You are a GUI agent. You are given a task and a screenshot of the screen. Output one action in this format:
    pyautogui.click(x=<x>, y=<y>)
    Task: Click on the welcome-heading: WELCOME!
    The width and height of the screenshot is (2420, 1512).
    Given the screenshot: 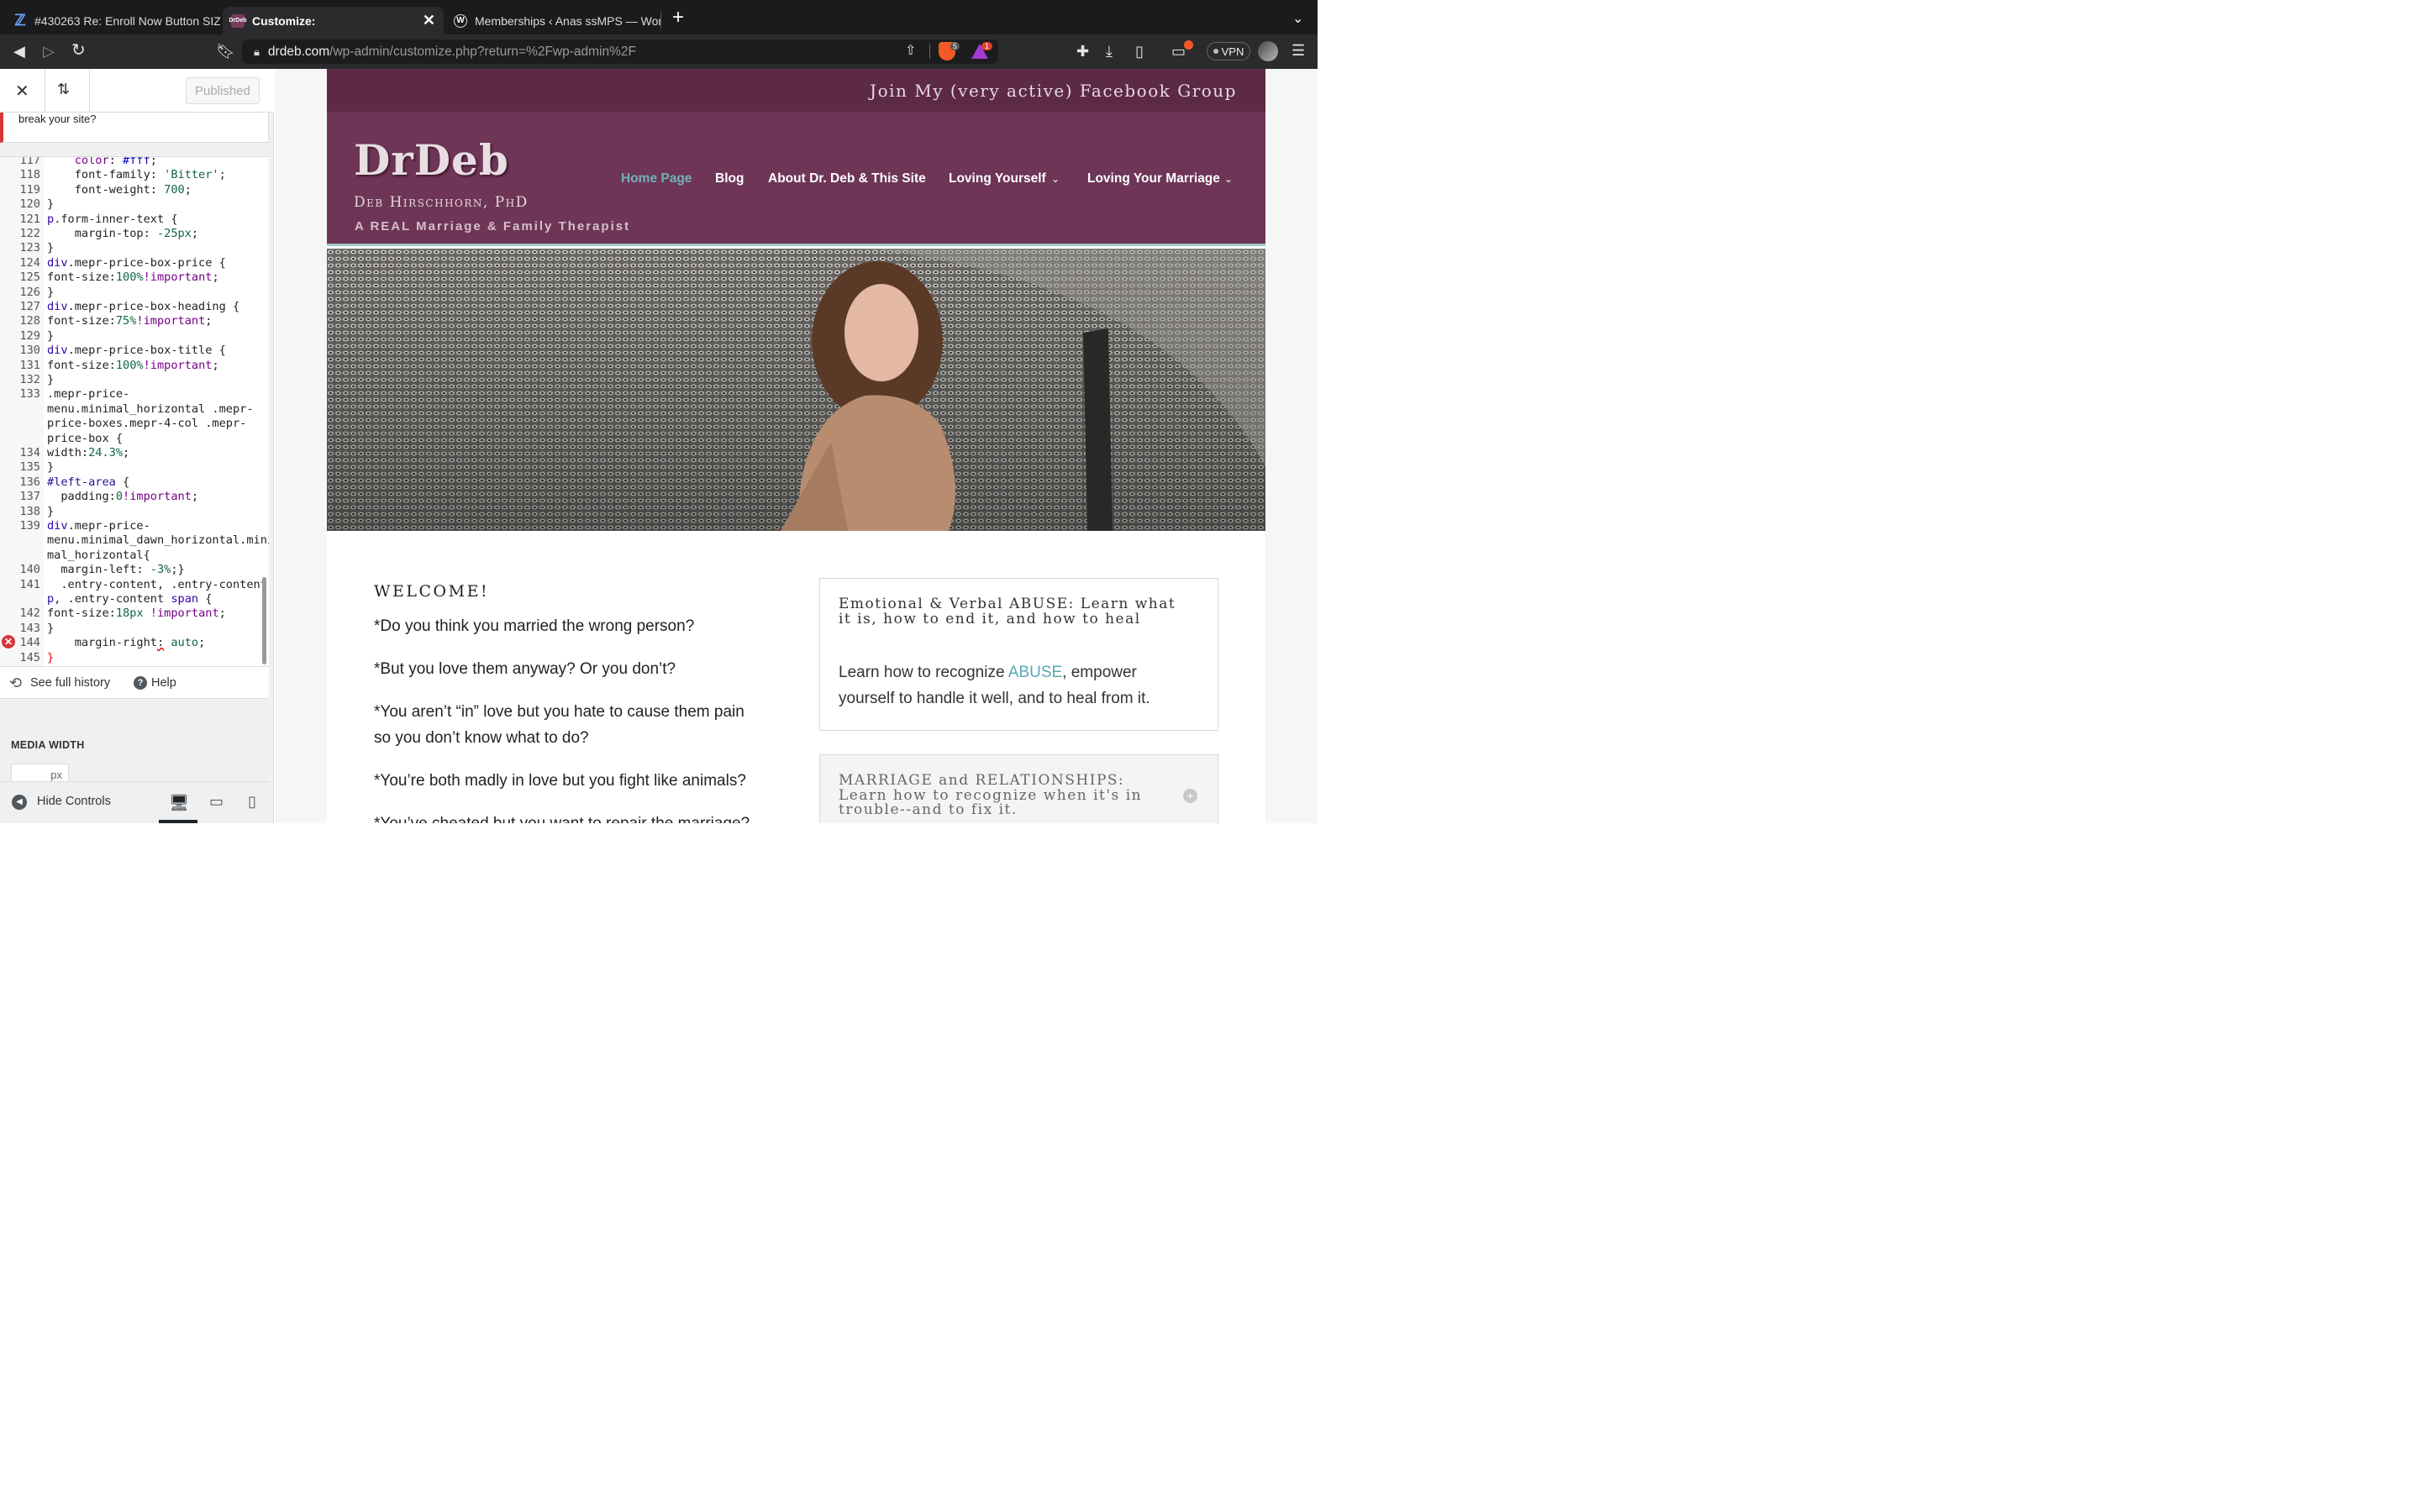 What is the action you would take?
    pyautogui.click(x=432, y=591)
    